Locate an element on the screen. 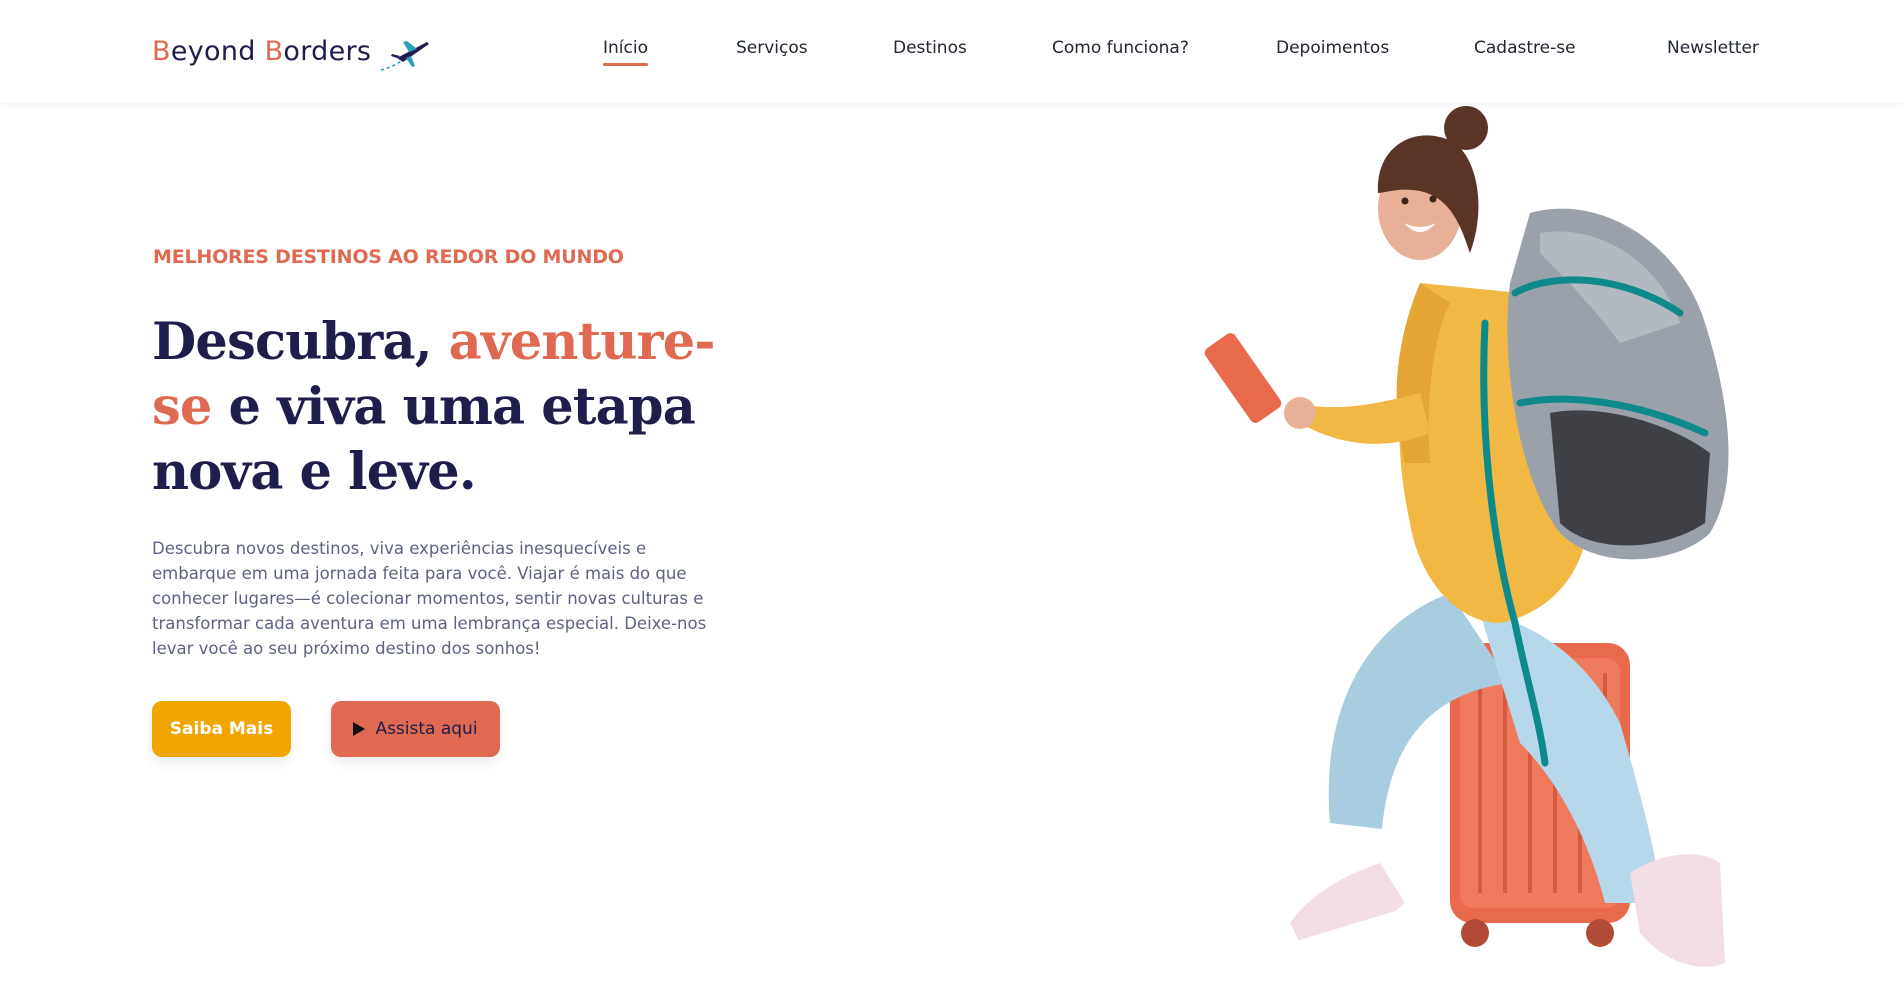 The width and height of the screenshot is (1904, 989). headline-part-2: e viva uma etapa nova e leve. is located at coordinates (424, 439).